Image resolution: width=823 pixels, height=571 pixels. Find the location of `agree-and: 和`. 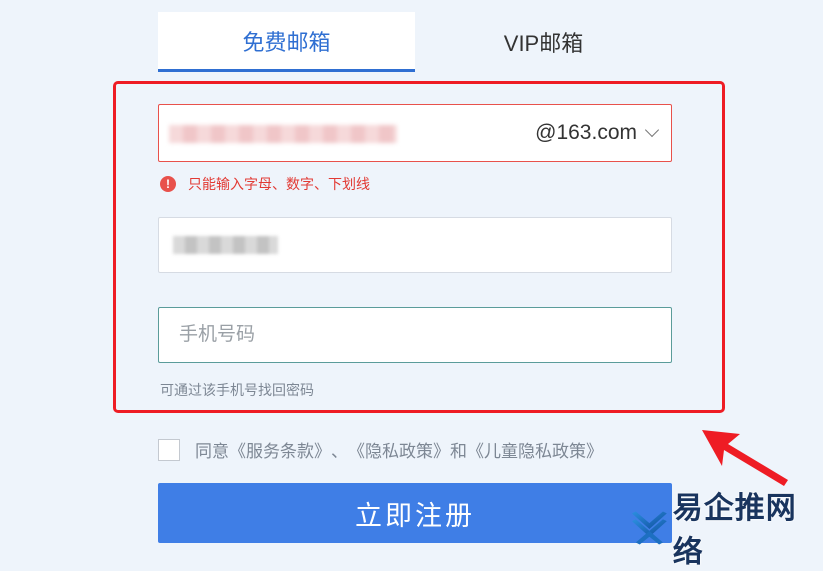

agree-and: 和 is located at coordinates (458, 451).